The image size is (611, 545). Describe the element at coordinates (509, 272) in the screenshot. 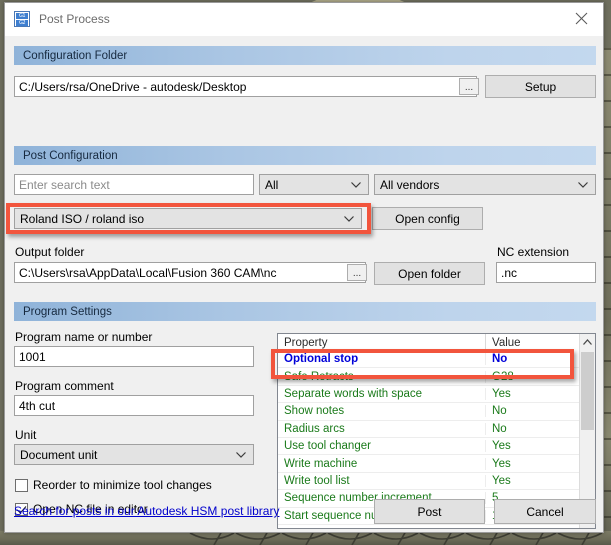

I see `nc-extension-value: .nc` at that location.